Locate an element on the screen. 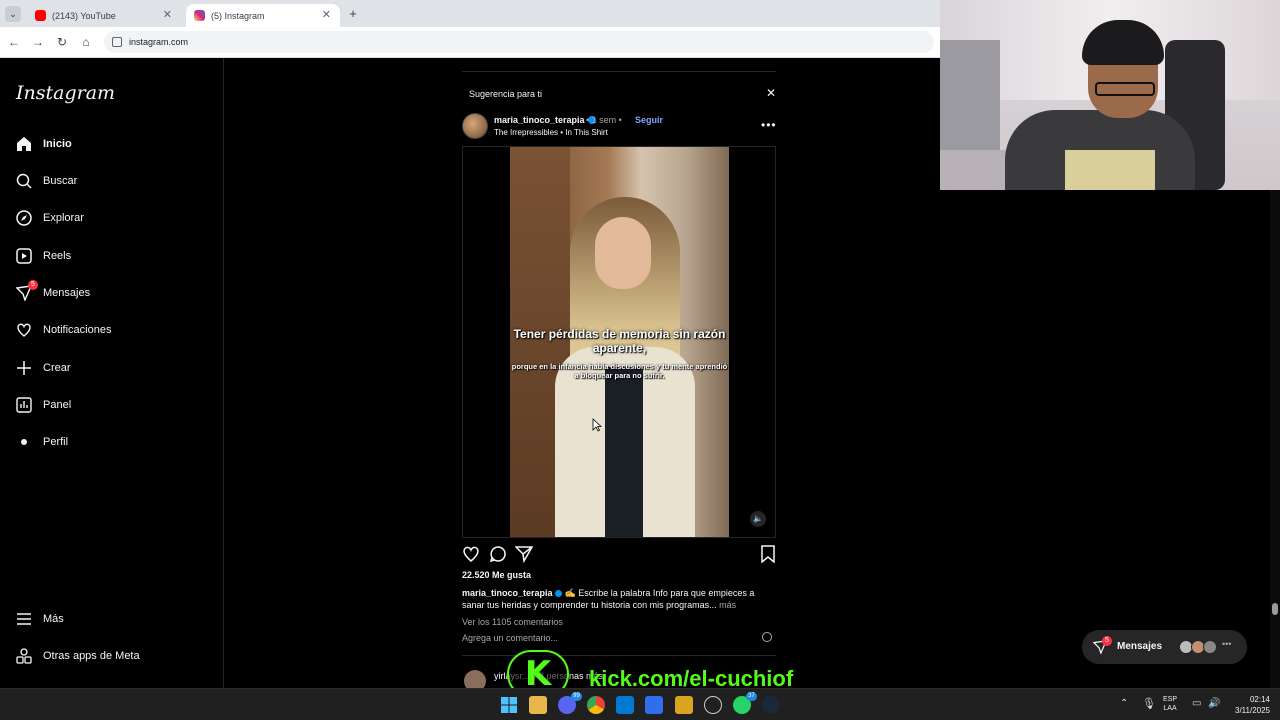  whatsapp-icon: 37 is located at coordinates (745, 703).